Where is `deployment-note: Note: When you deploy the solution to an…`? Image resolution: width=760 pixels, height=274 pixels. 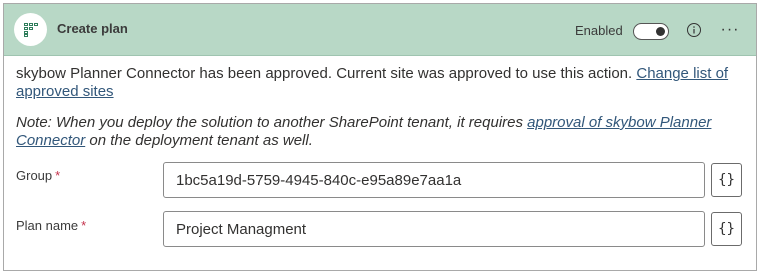 deployment-note: Note: When you deploy the solution to an… is located at coordinates (374, 132).